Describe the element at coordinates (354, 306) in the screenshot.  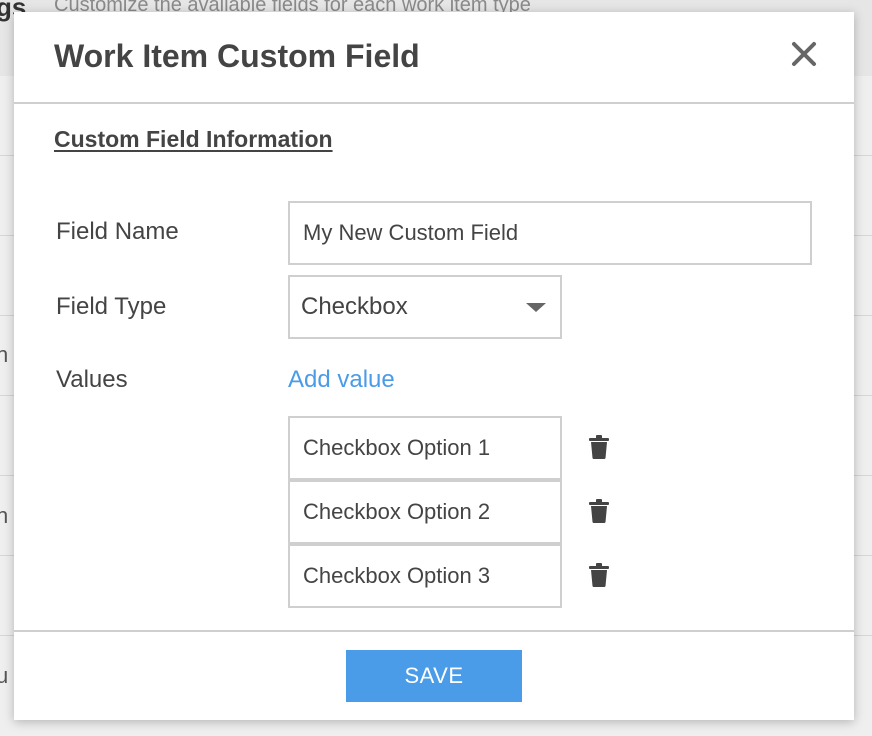
I see `field-type-selected-value: Checkbox` at that location.